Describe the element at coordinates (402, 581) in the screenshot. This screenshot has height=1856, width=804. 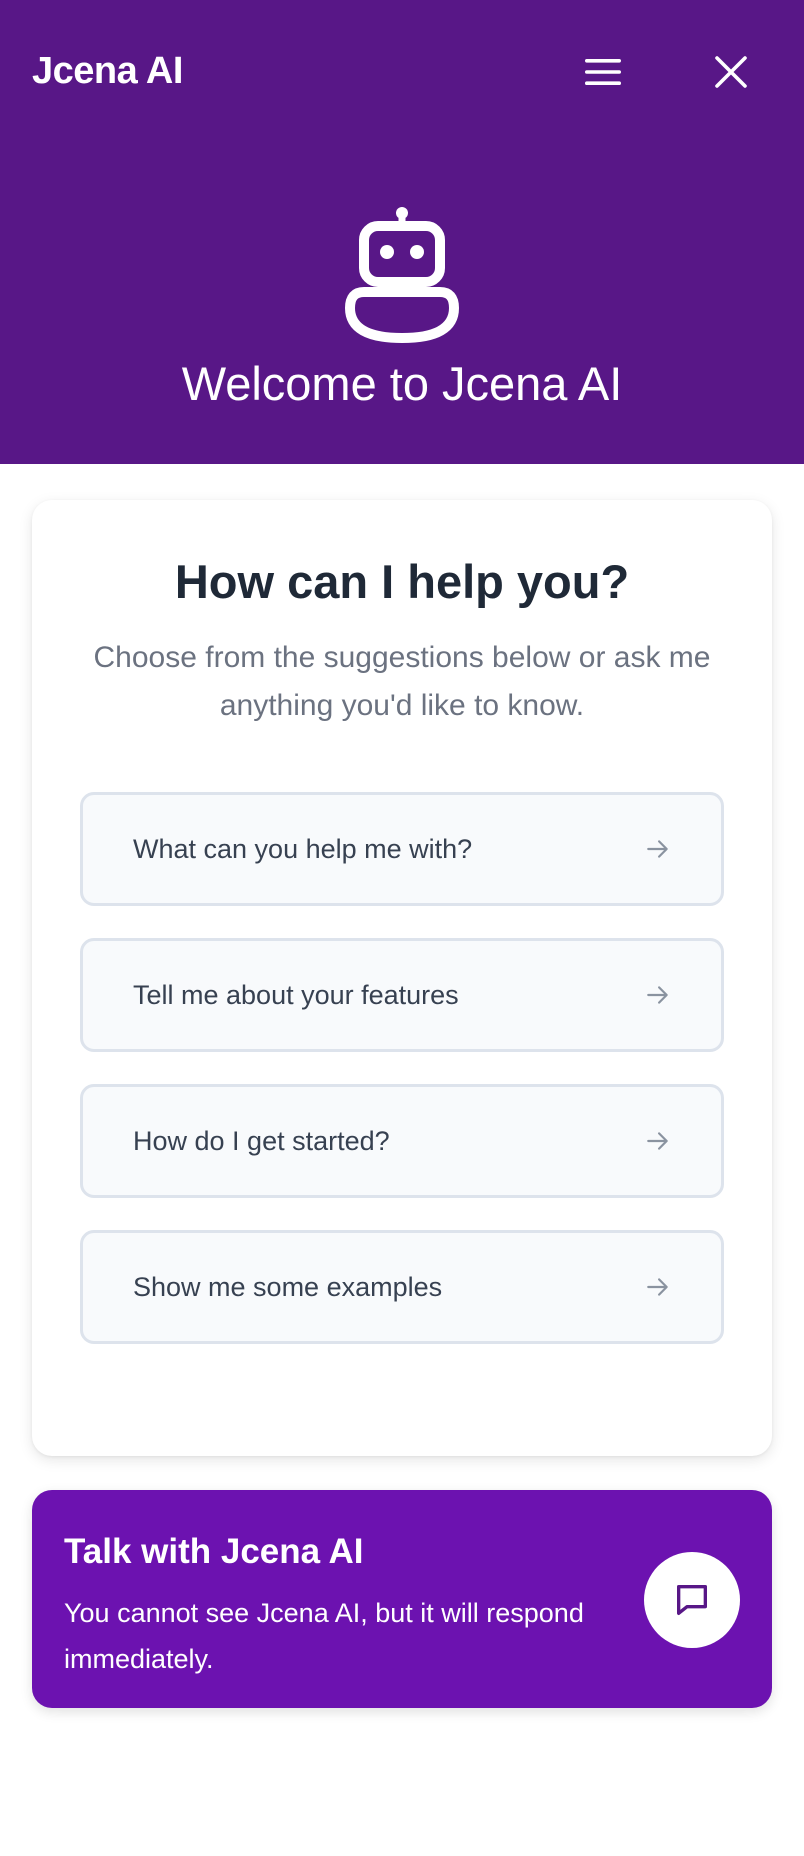
I see `help-title: How can I help you?` at that location.